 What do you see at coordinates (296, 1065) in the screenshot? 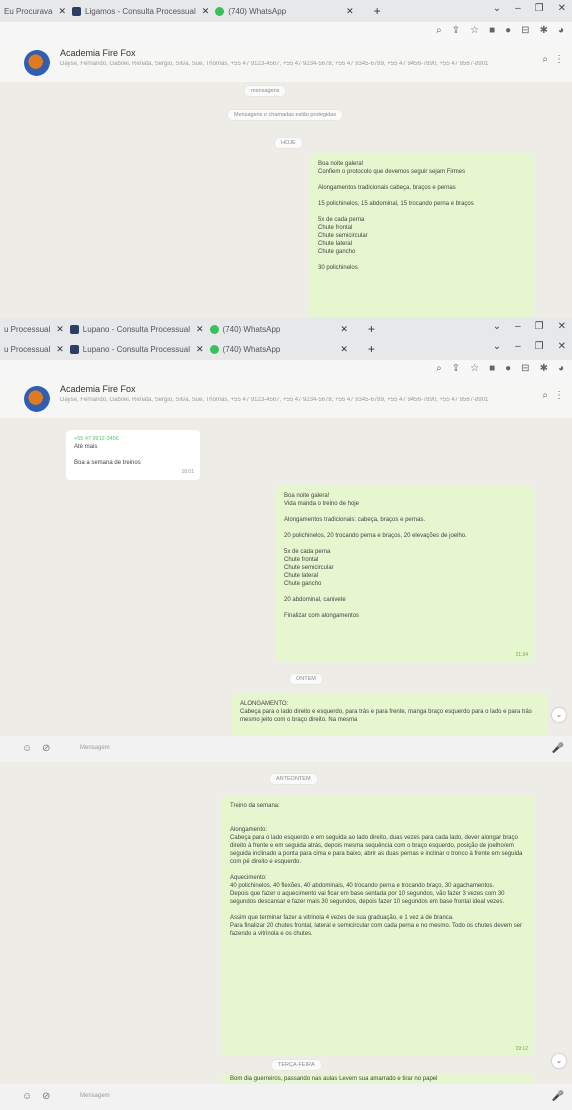
I see `date-pill: TERÇA-FEIRA` at bounding box center [296, 1065].